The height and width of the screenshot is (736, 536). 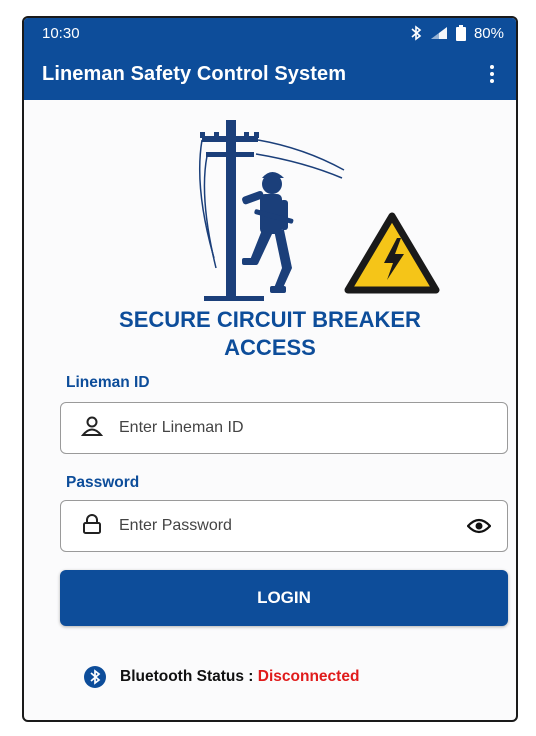 I want to click on bluetooth-icon, so click(x=95, y=677).